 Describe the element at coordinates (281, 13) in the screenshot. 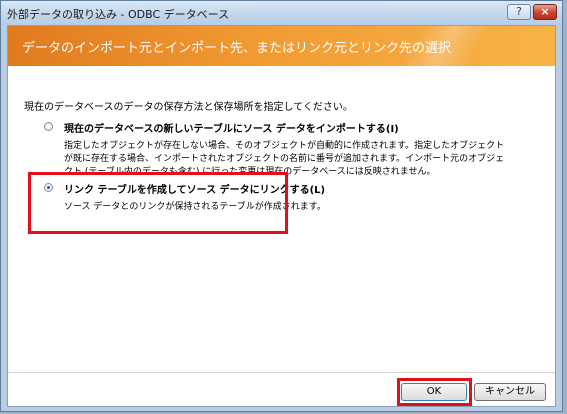

I see `title-bar: 外部データの取り込み - ODBC データベース ? ×` at that location.